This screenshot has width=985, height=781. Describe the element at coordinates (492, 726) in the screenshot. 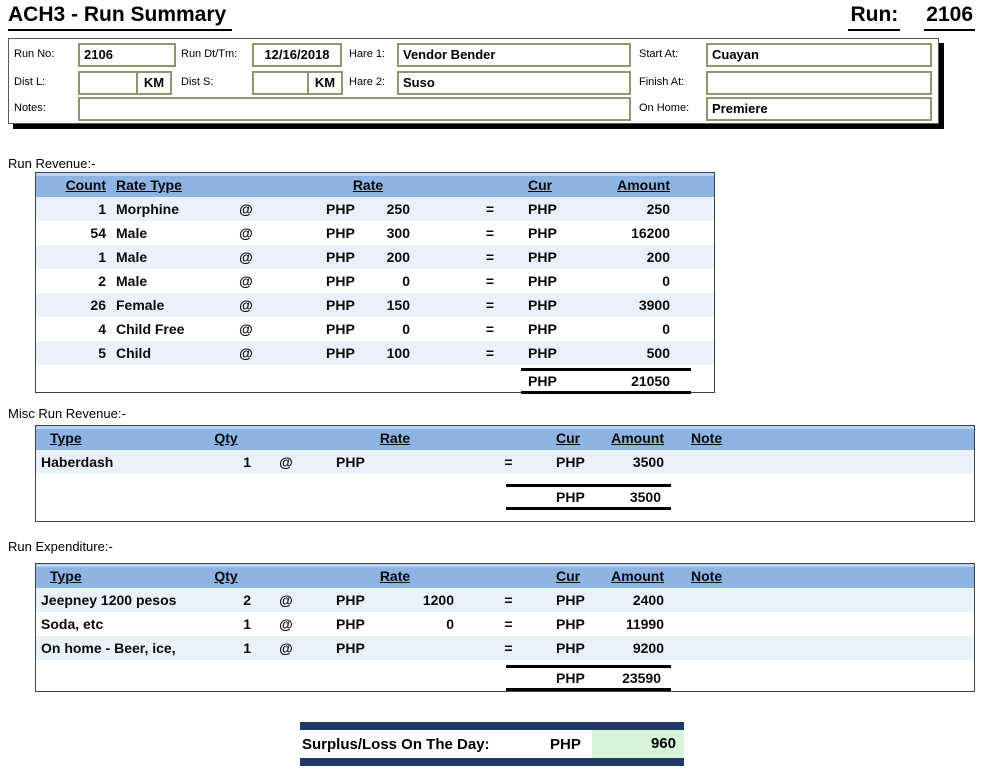

I see `surplus-top-bar` at that location.